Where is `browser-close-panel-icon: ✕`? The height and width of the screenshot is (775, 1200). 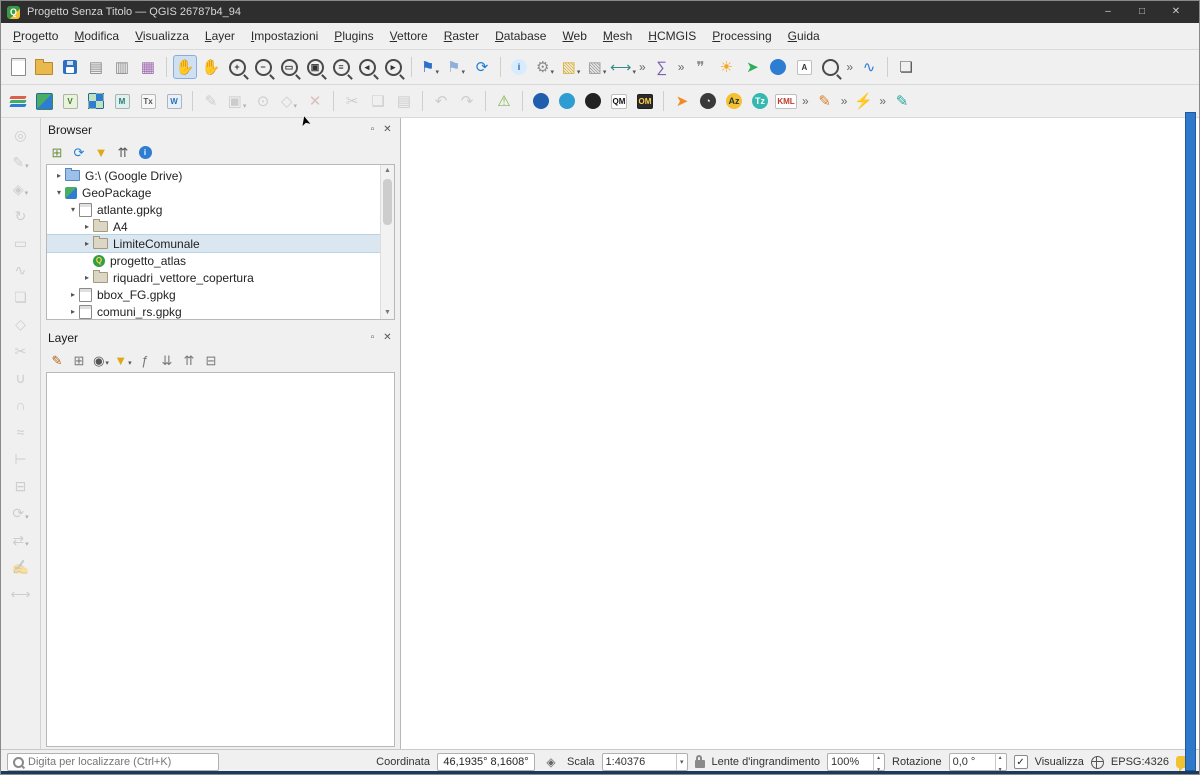
browser-close-panel-icon: ✕ is located at coordinates (387, 130).